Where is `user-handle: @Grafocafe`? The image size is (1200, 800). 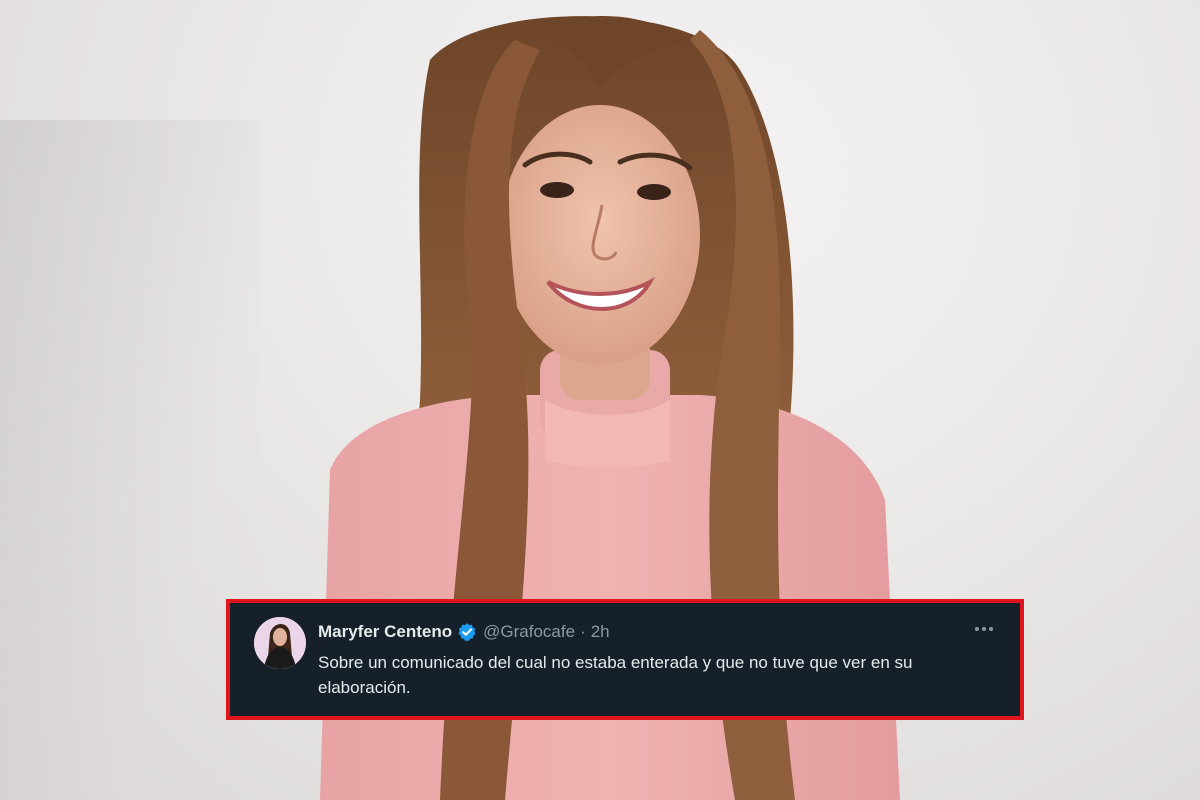
user-handle: @Grafocafe is located at coordinates (529, 632).